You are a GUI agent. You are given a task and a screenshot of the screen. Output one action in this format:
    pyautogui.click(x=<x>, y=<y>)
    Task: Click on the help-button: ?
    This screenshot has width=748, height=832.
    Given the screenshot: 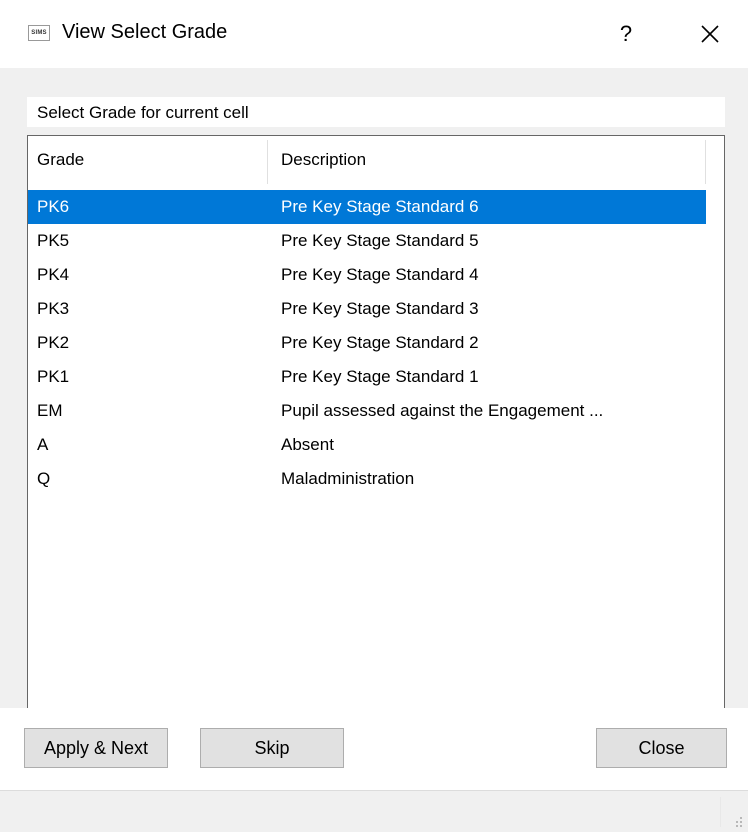 What is the action you would take?
    pyautogui.click(x=626, y=34)
    